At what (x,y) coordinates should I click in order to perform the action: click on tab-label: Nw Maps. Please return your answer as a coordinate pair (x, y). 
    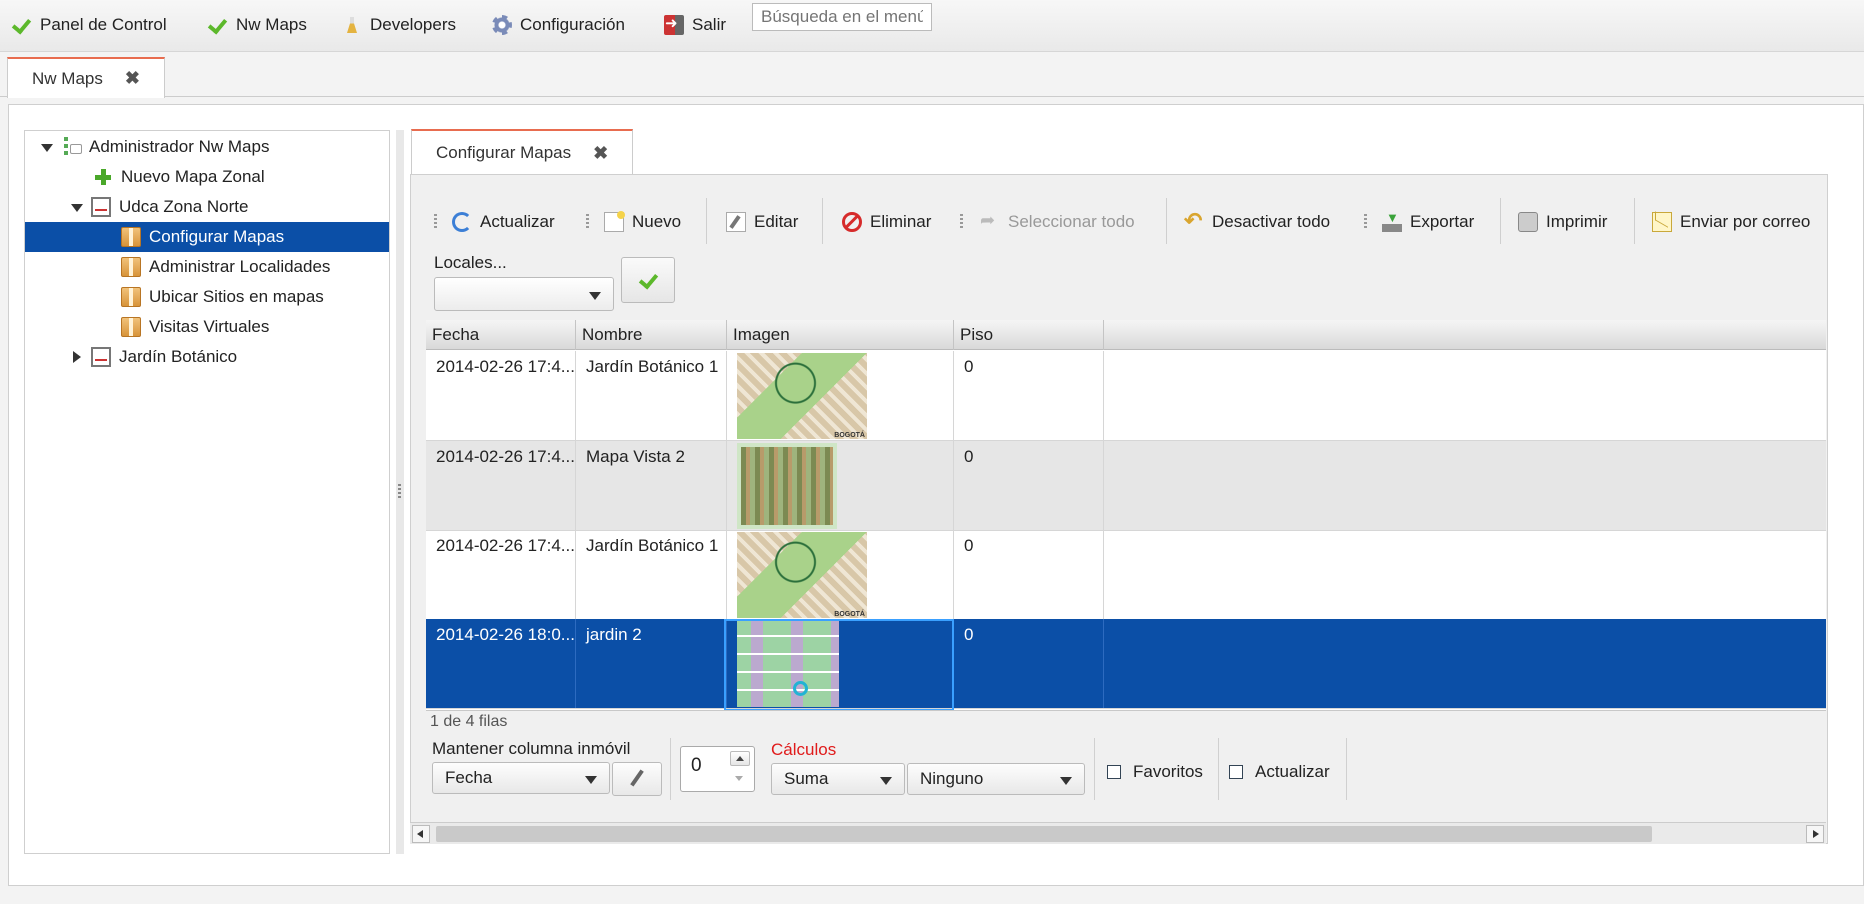
    Looking at the image, I should click on (67, 78).